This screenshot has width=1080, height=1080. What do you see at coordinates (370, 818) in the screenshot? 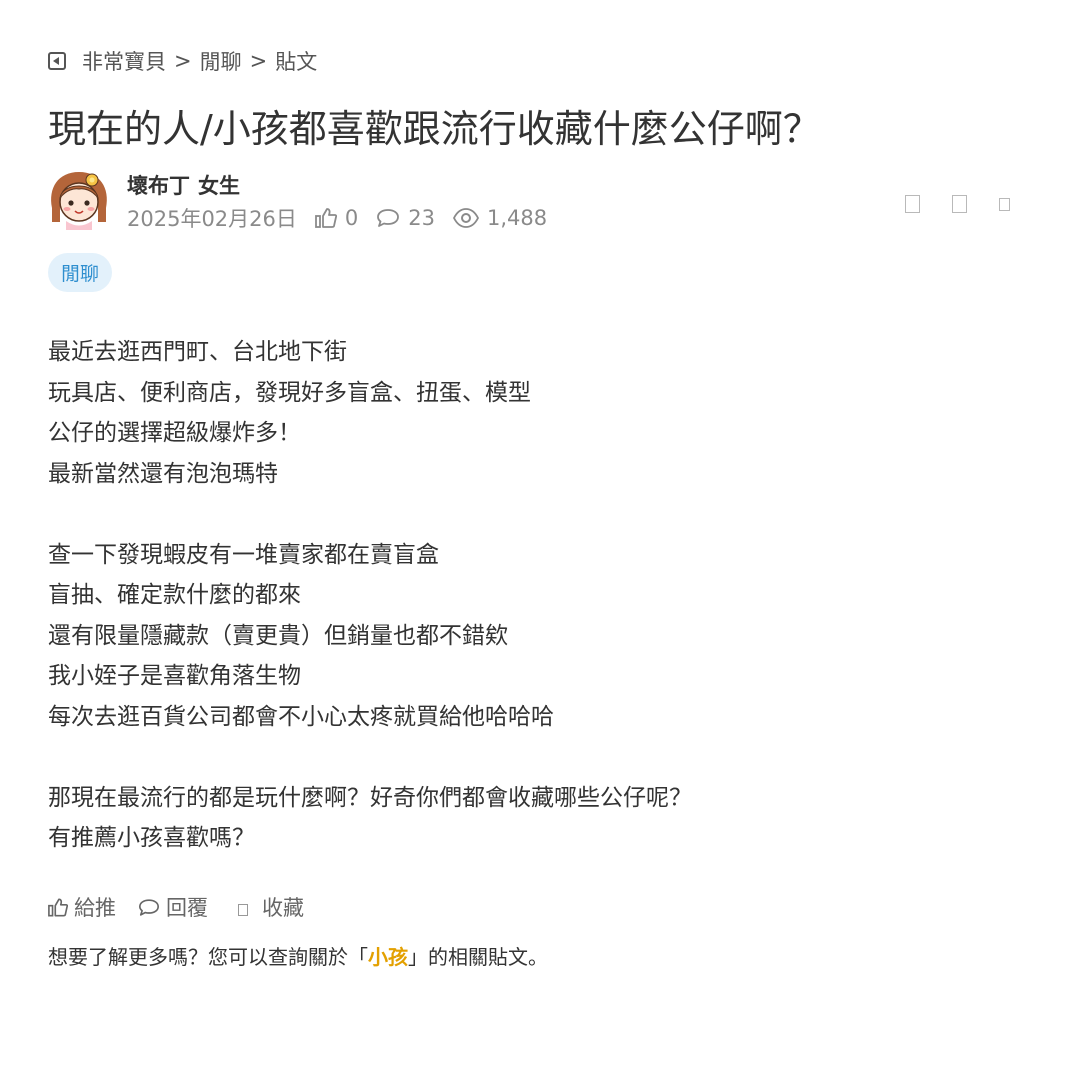
I see `content-paragraph: 那現在最流行的都是玩什麼啊？好奇你們都會收藏哪些公仔呢？ 有推薦小孩喜歡嗎？` at bounding box center [370, 818].